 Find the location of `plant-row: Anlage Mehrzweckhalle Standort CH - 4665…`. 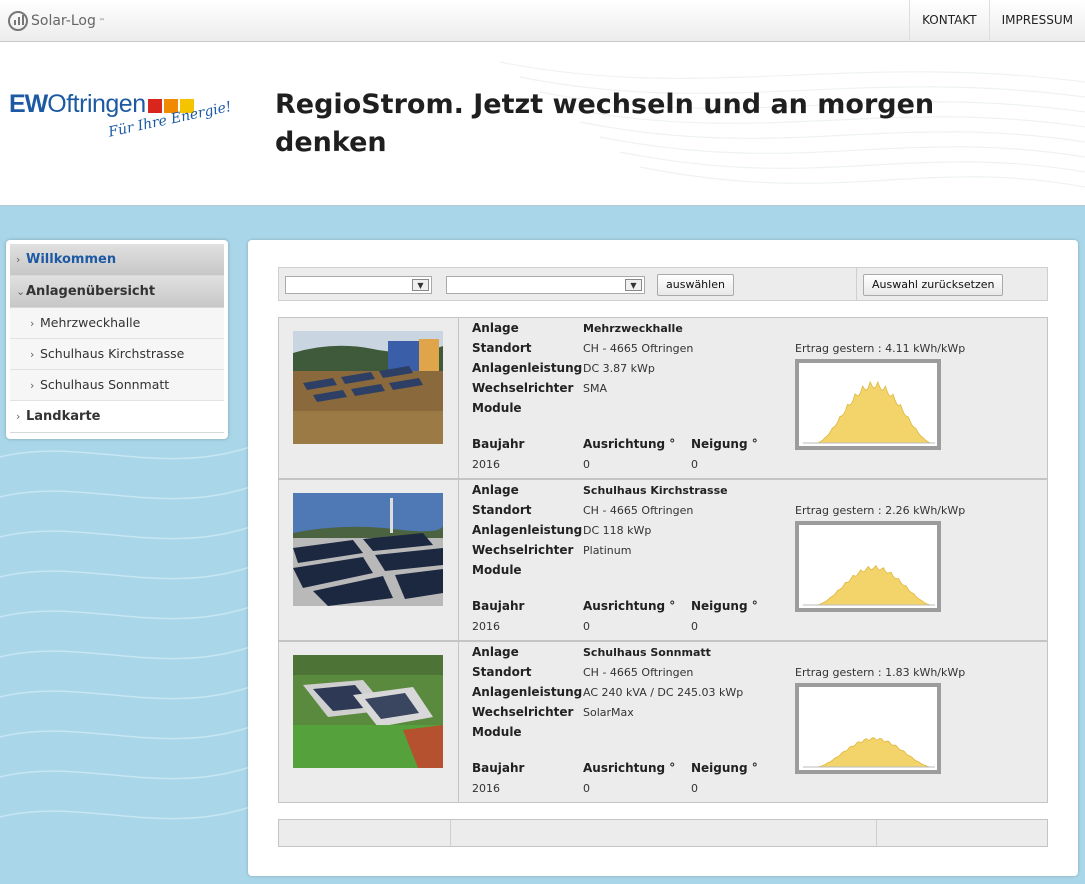

plant-row: Anlage Mehrzweckhalle Standort CH - 4665… is located at coordinates (663, 398).